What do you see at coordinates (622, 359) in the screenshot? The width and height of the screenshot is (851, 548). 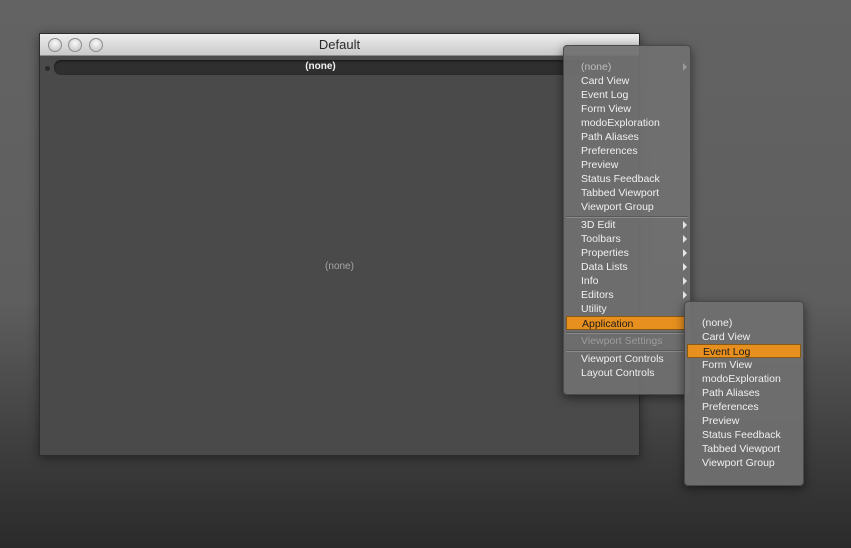 I see `menu-item-label: Viewport Controls` at bounding box center [622, 359].